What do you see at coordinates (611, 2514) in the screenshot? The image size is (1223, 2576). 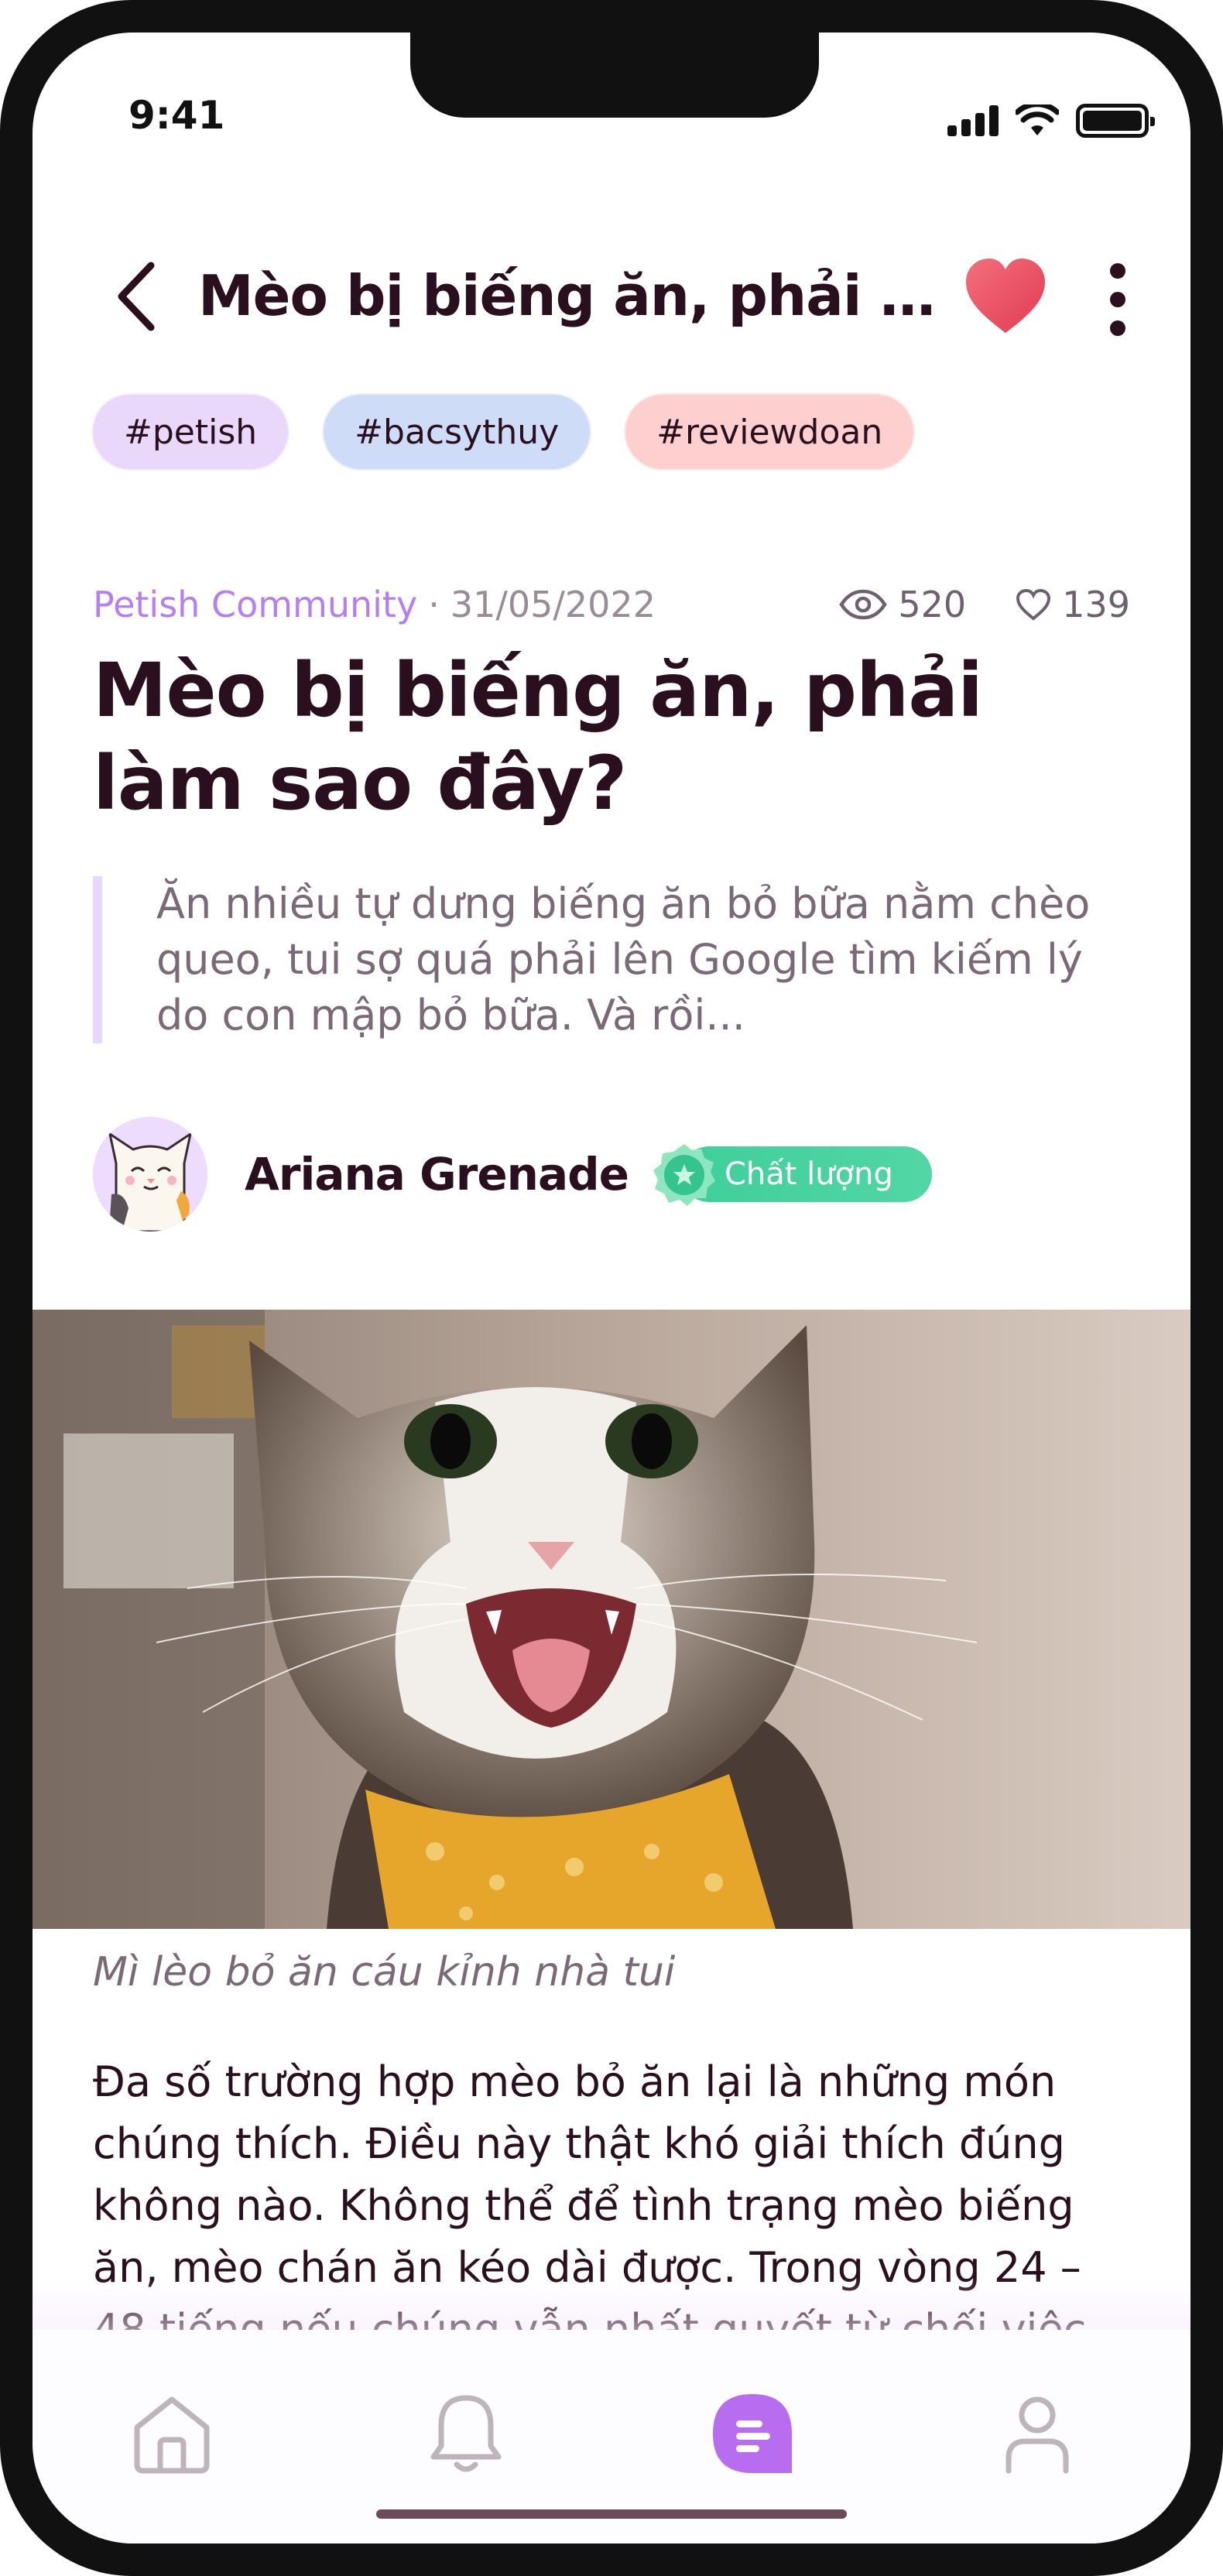 I see `home-indicator` at bounding box center [611, 2514].